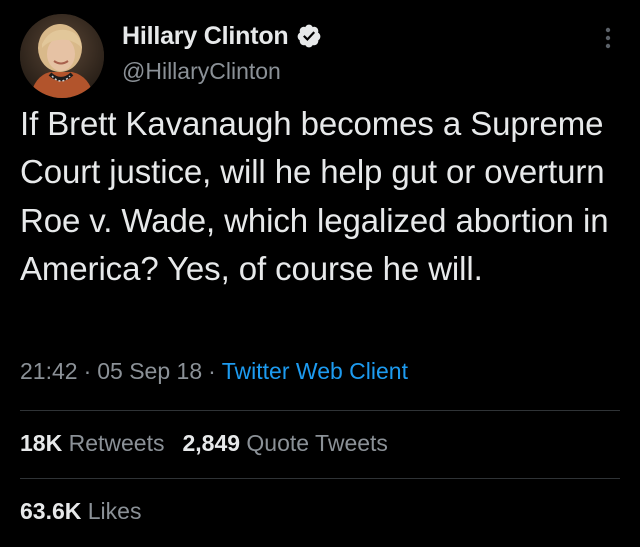  I want to click on author-handle: @HillaryClinton, so click(201, 71).